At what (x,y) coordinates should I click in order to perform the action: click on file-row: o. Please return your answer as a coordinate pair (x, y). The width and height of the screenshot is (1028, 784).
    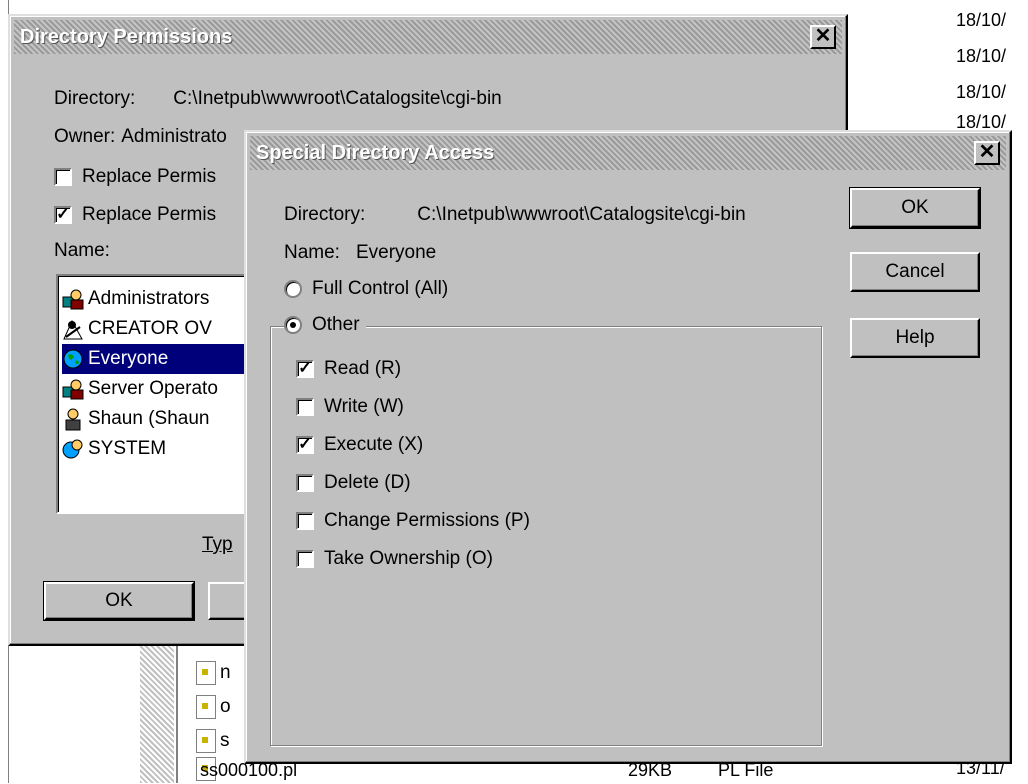
    Looking at the image, I should click on (213, 707).